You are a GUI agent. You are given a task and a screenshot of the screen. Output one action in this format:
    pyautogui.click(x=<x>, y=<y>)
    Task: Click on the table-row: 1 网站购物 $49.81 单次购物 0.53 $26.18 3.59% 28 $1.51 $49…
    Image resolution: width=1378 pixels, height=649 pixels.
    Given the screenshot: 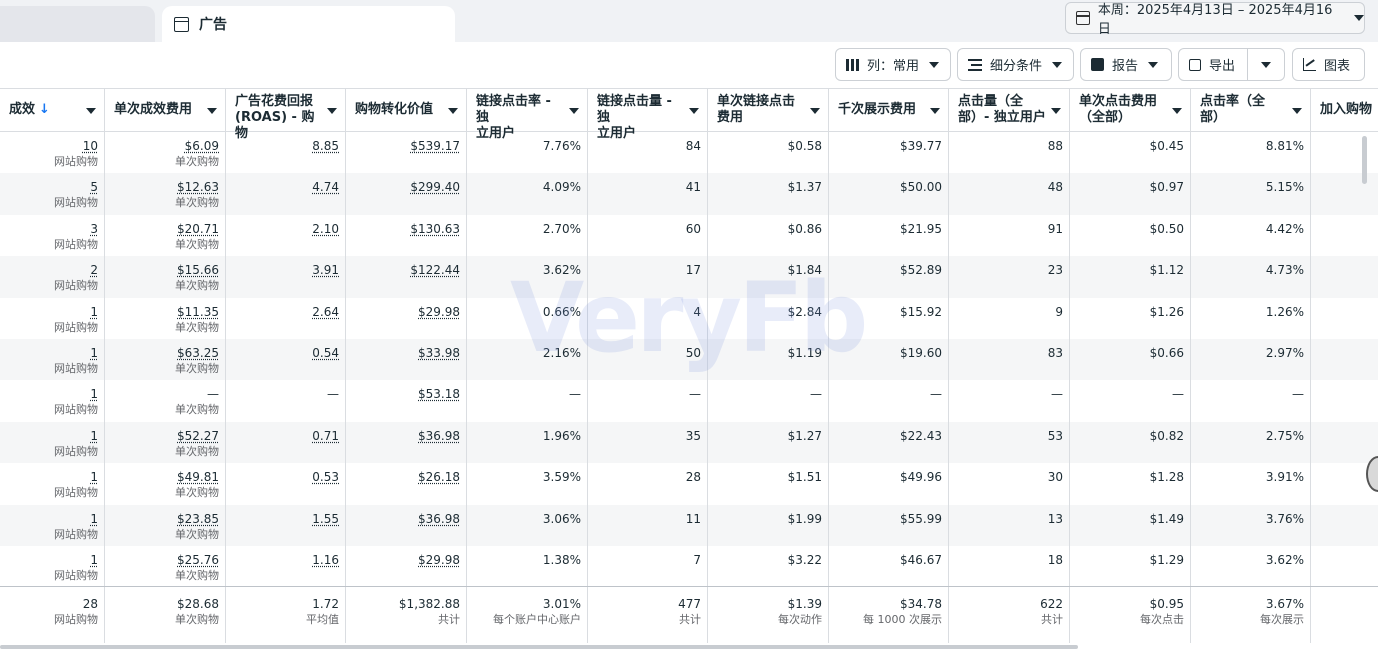 What is the action you would take?
    pyautogui.click(x=689, y=484)
    